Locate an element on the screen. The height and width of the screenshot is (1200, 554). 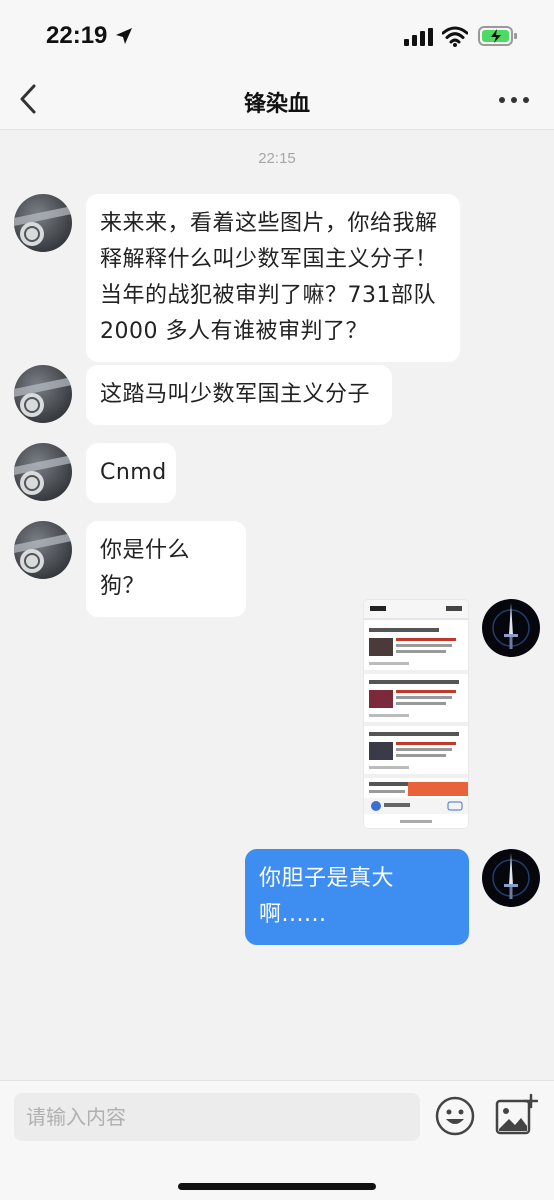
message-bubble-incoming: 你是什么狗？ is located at coordinates (166, 569).